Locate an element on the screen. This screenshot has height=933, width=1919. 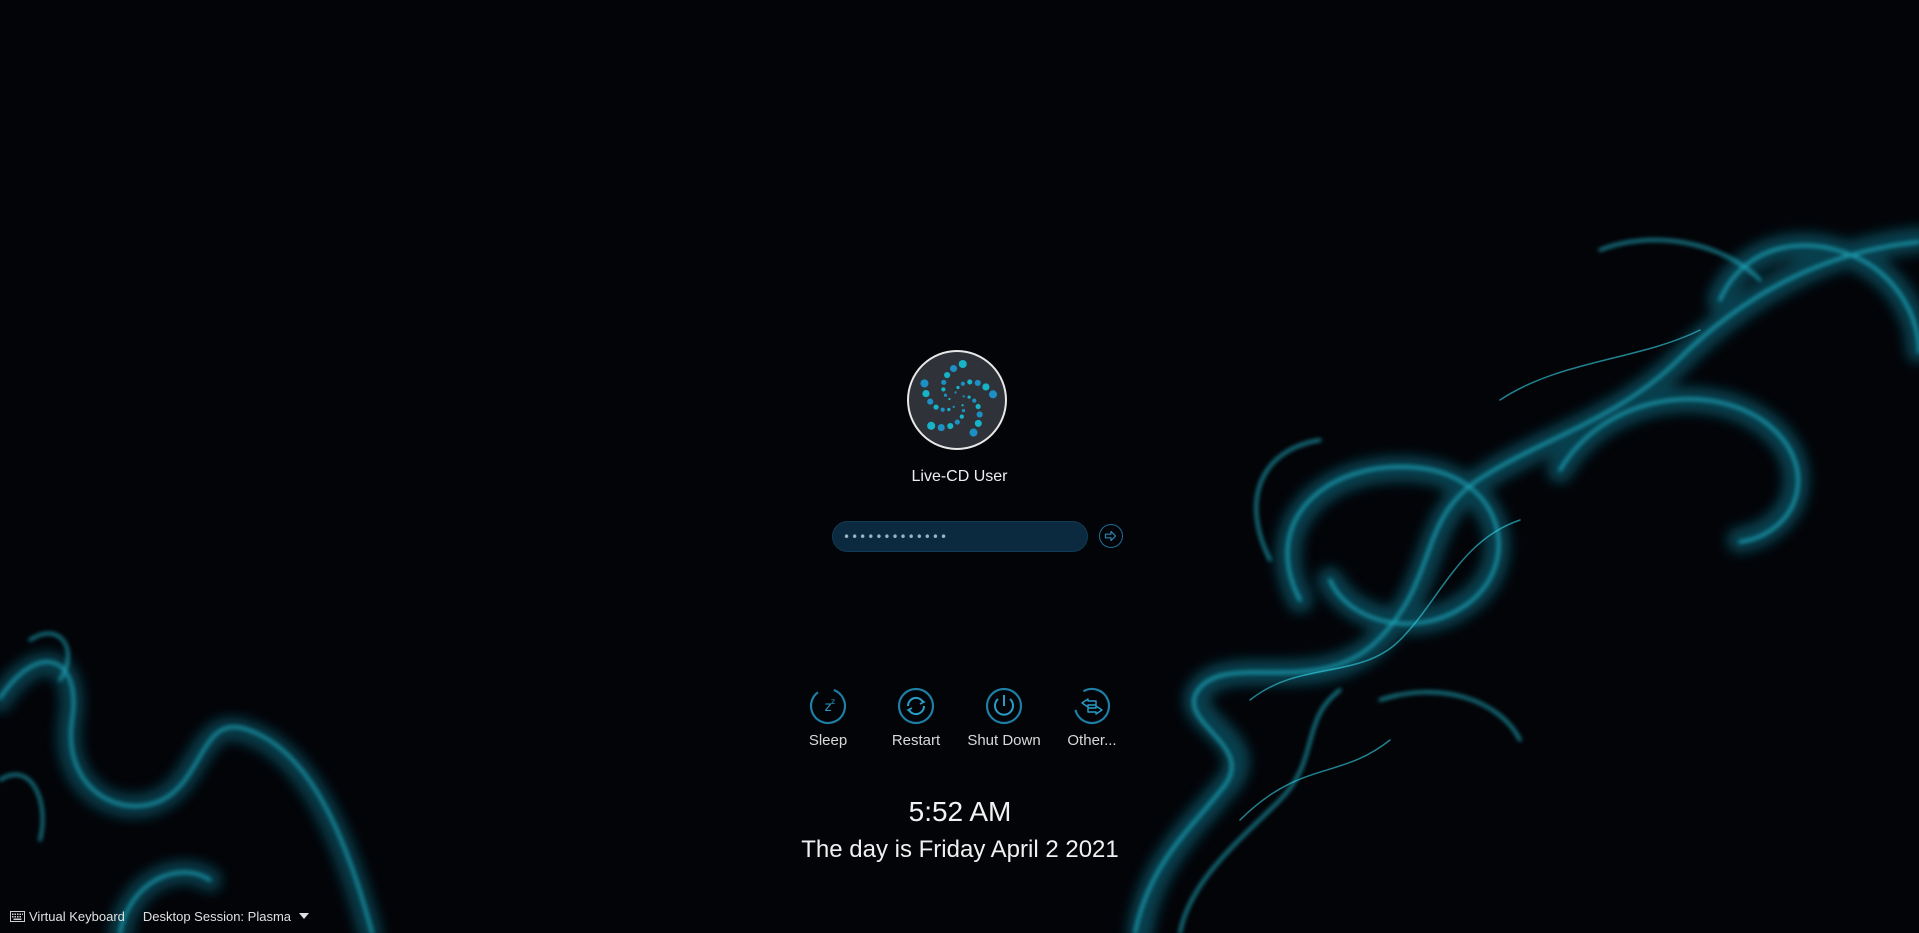
chevron-down-icon is located at coordinates (304, 916).